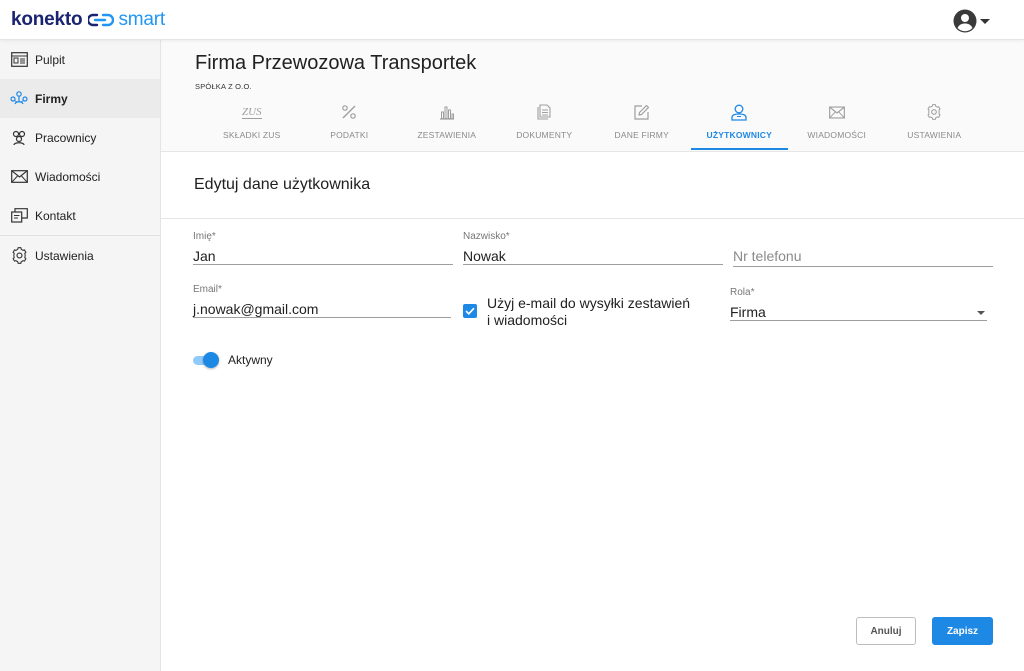  What do you see at coordinates (19, 138) in the screenshot?
I see `employees-icon` at bounding box center [19, 138].